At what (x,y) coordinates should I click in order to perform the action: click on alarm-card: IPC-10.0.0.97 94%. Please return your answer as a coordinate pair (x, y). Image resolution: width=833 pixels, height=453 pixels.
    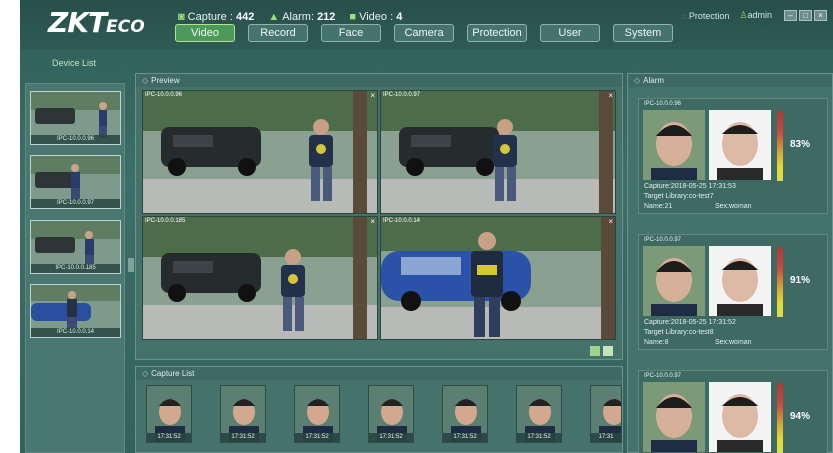
    Looking at the image, I should click on (733, 411).